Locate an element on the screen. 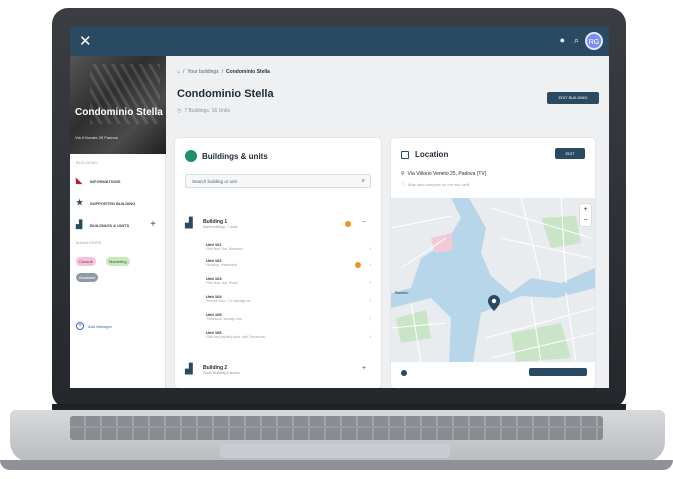  map-graphic is located at coordinates (493, 280).